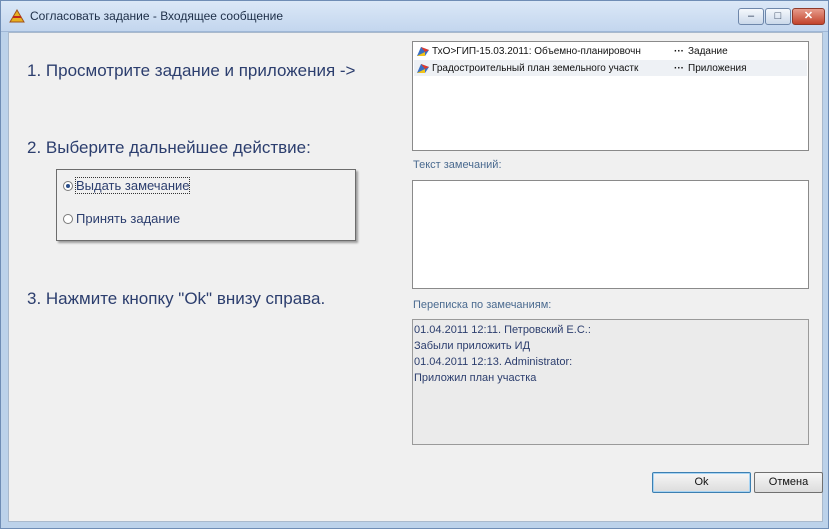 This screenshot has height=529, width=829. Describe the element at coordinates (157, 16) in the screenshot. I see `window-title: Согласовать задание - Входящее сообщение` at that location.